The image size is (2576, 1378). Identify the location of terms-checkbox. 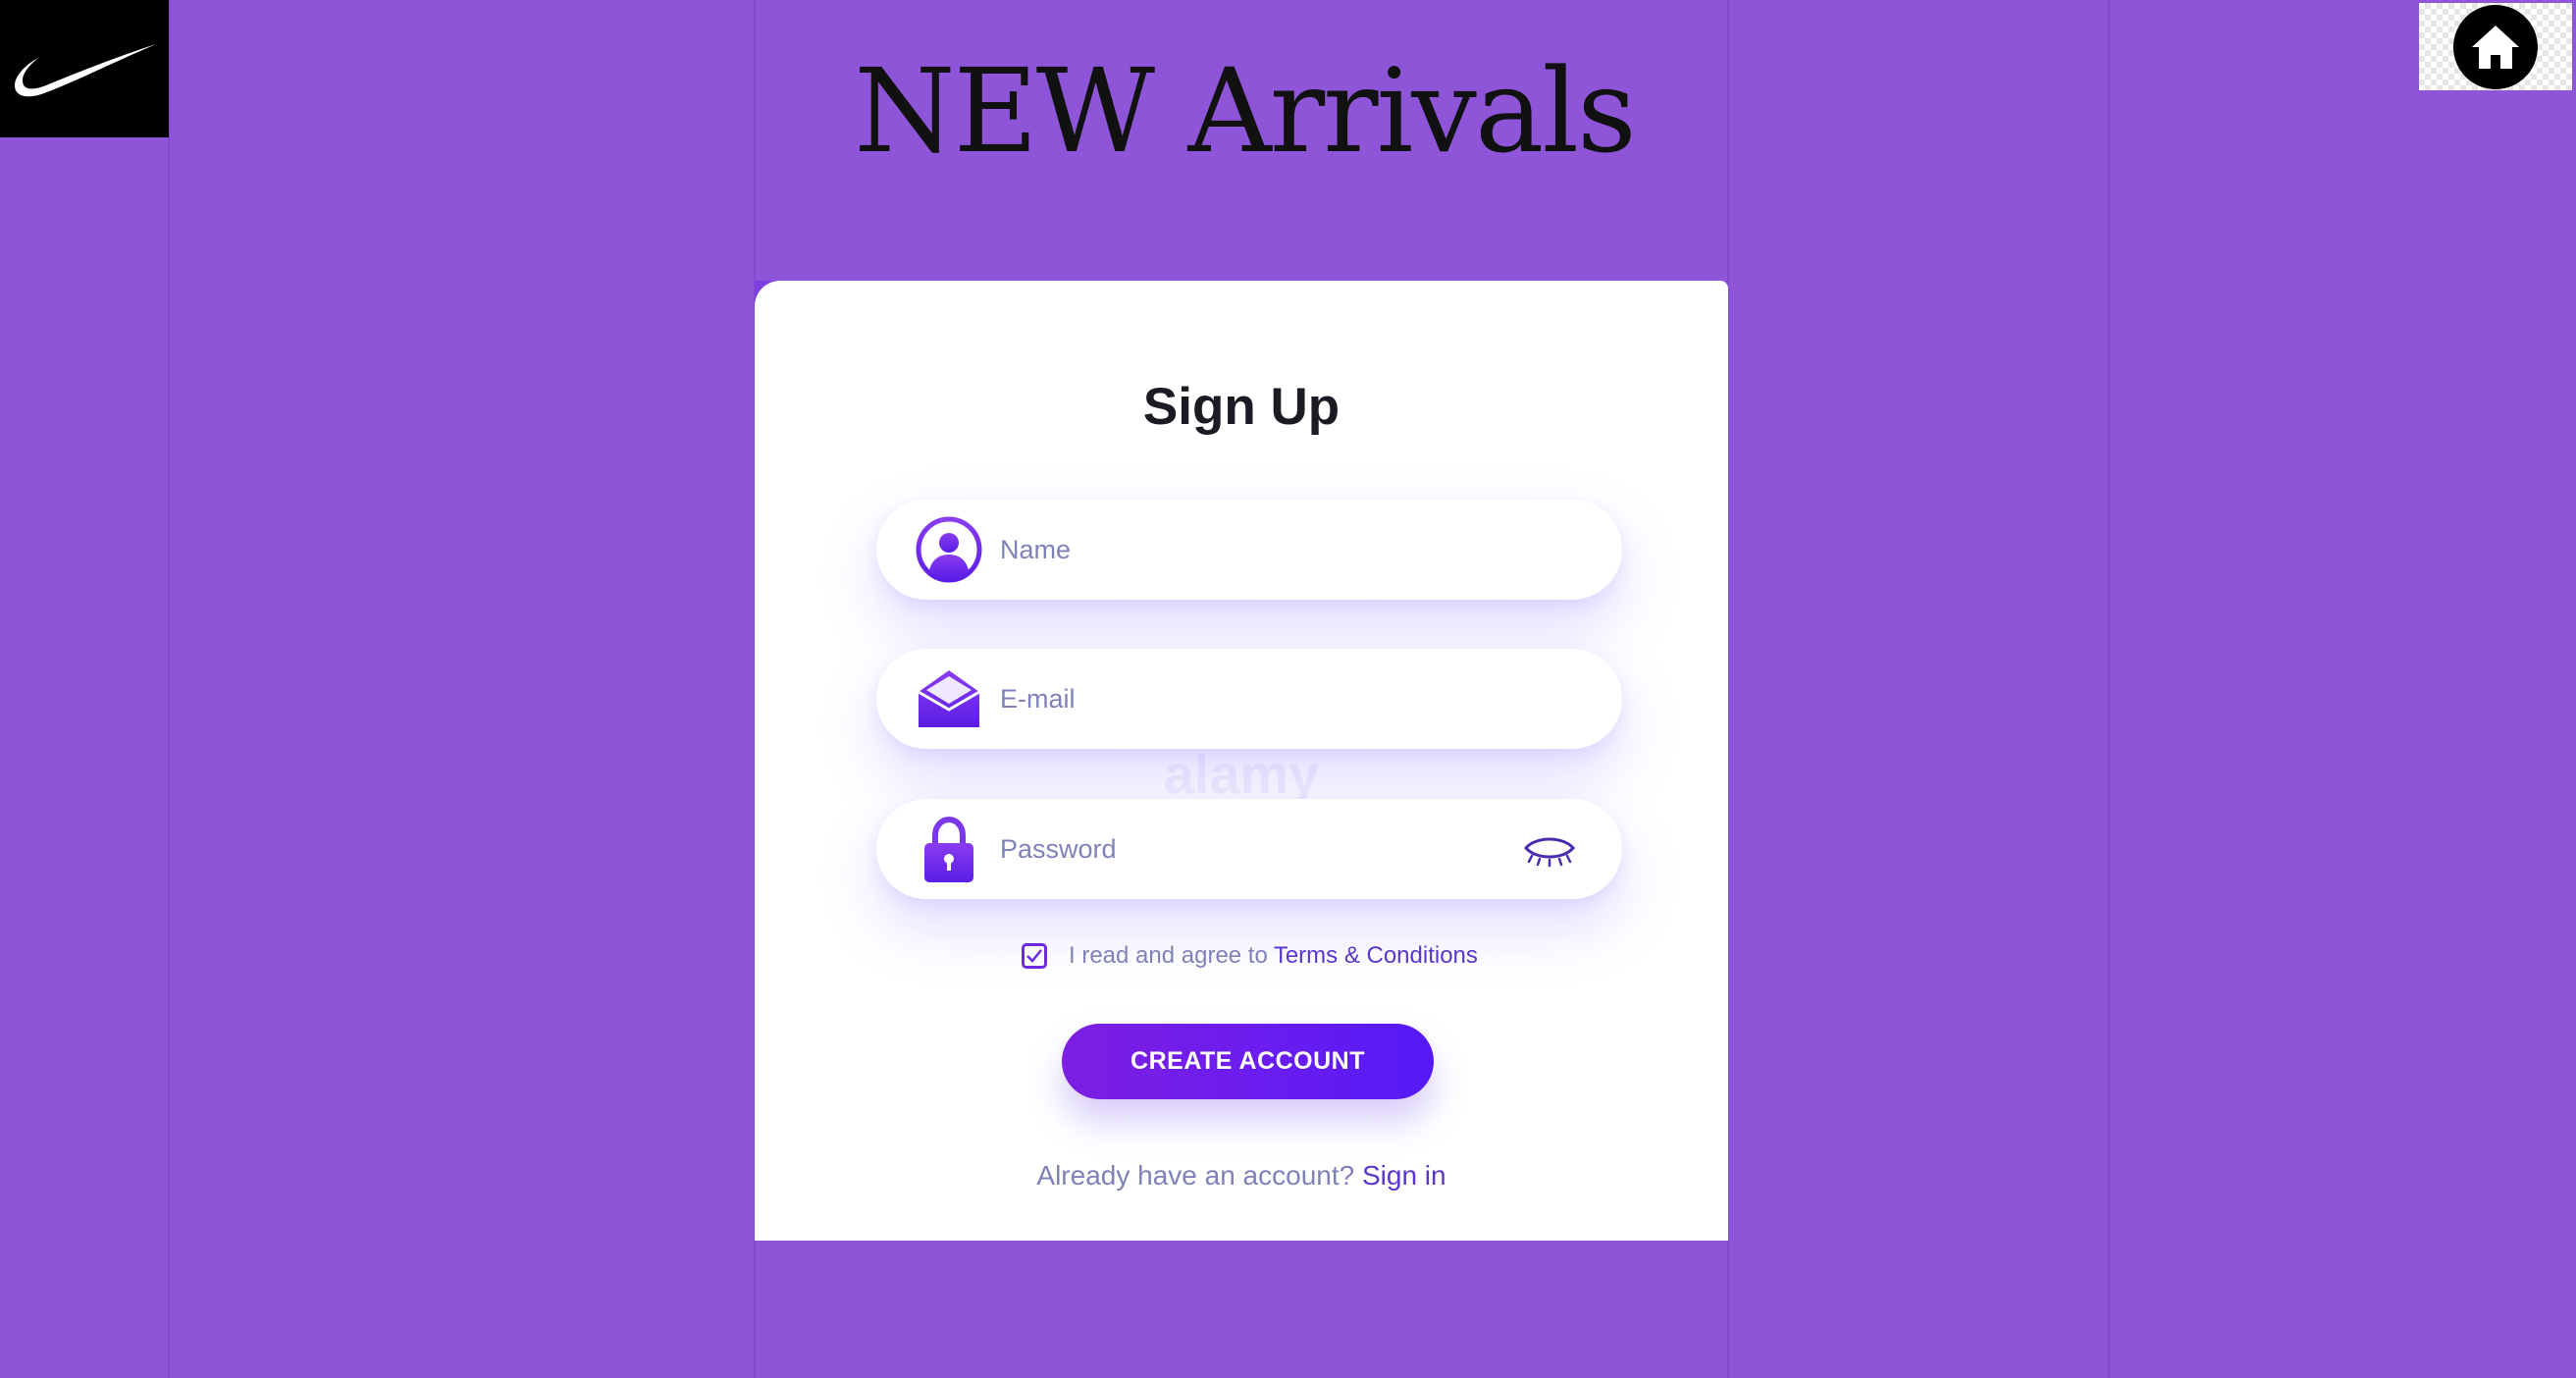
(1034, 956).